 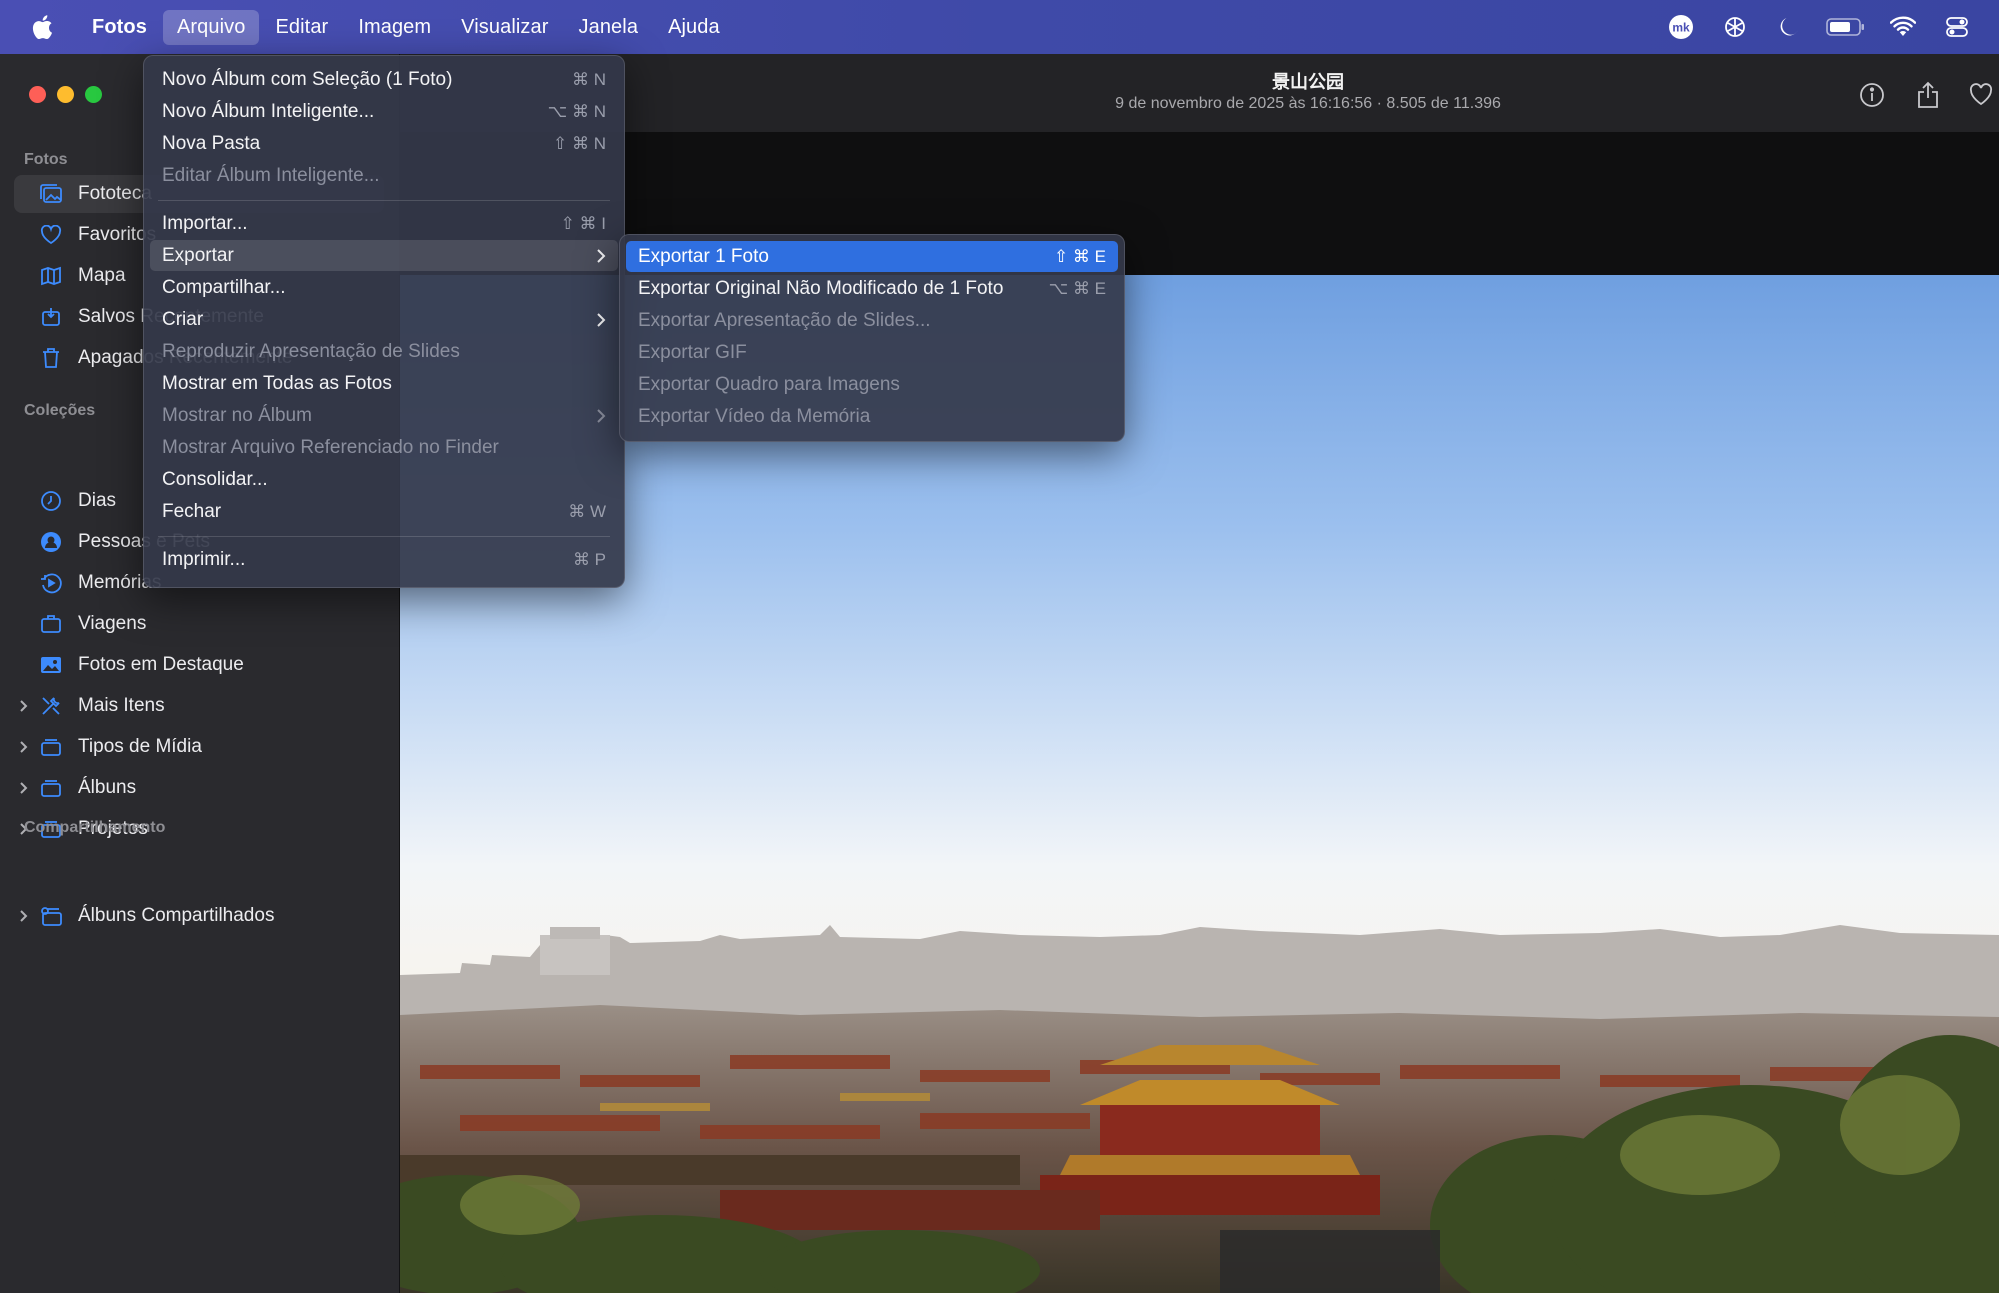 What do you see at coordinates (1903, 27) in the screenshot?
I see `wifi-icon` at bounding box center [1903, 27].